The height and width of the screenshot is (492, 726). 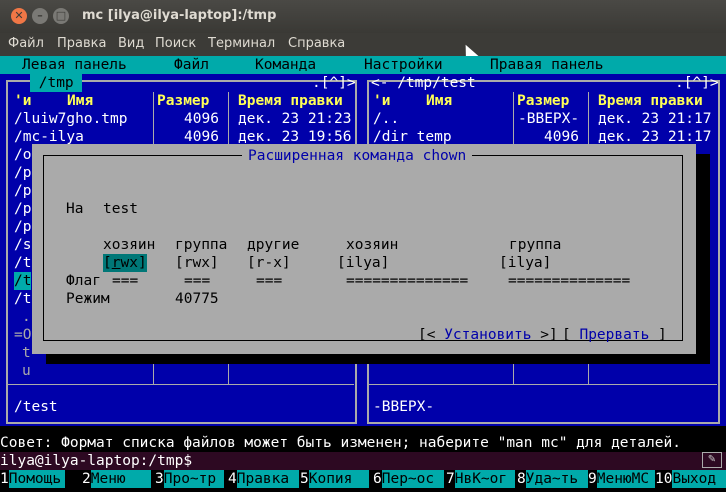 What do you see at coordinates (334, 83) in the screenshot?
I see `left-panel-path-controls: .[^]>` at bounding box center [334, 83].